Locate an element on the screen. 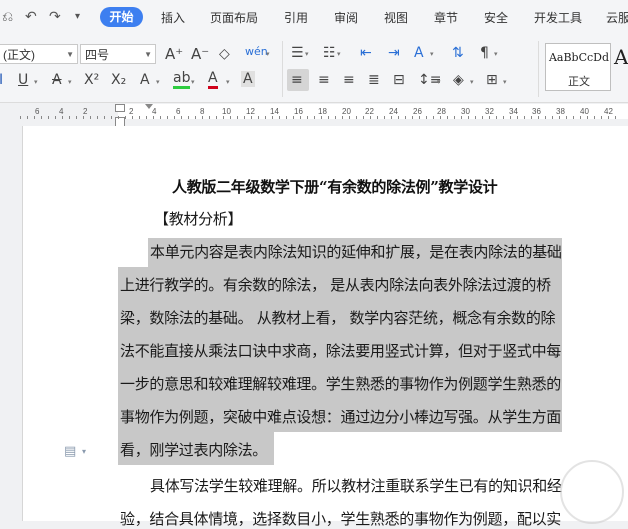 The width and height of the screenshot is (628, 529). chinese-layout-icon: A is located at coordinates (419, 53).